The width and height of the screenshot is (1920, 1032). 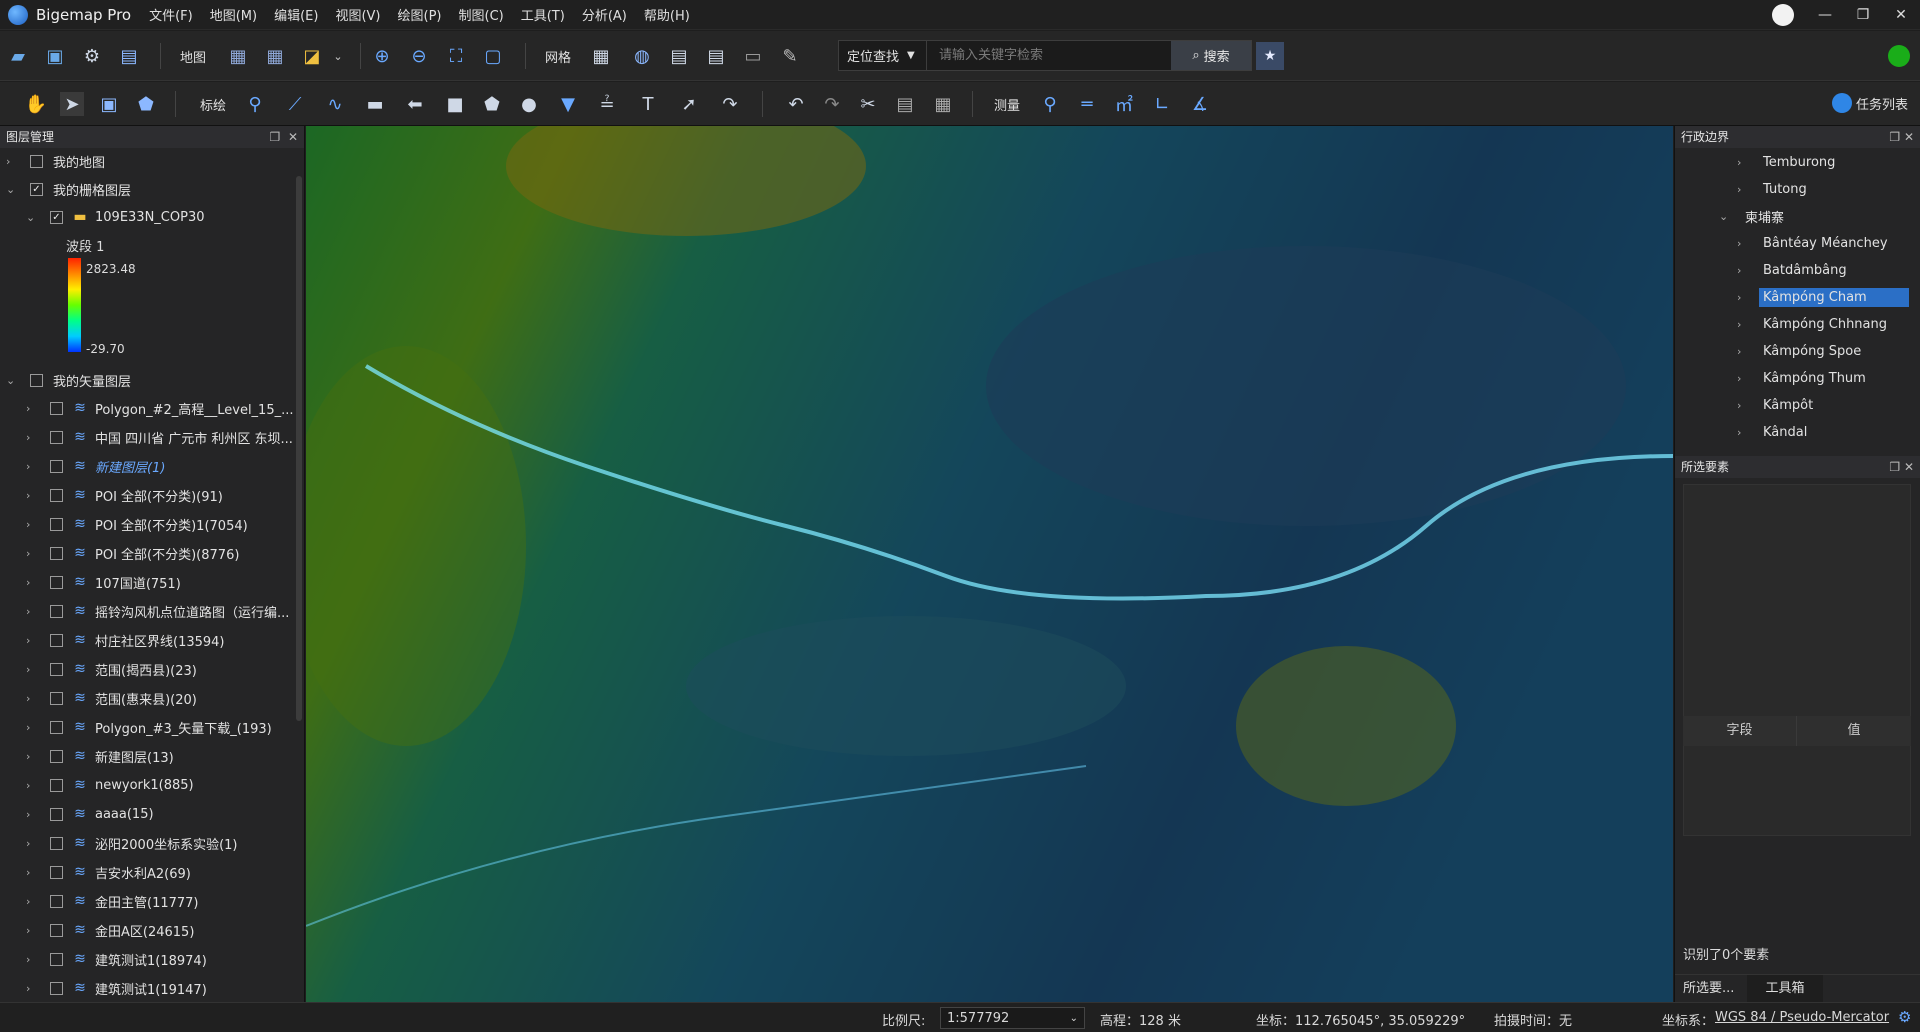 I want to click on curved-arrow-icon: ↷, so click(x=730, y=104).